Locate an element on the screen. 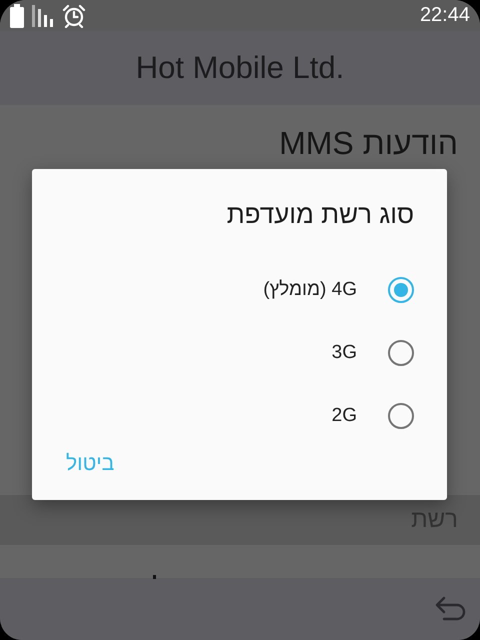 The image size is (480, 640). battery-icon is located at coordinates (17, 16).